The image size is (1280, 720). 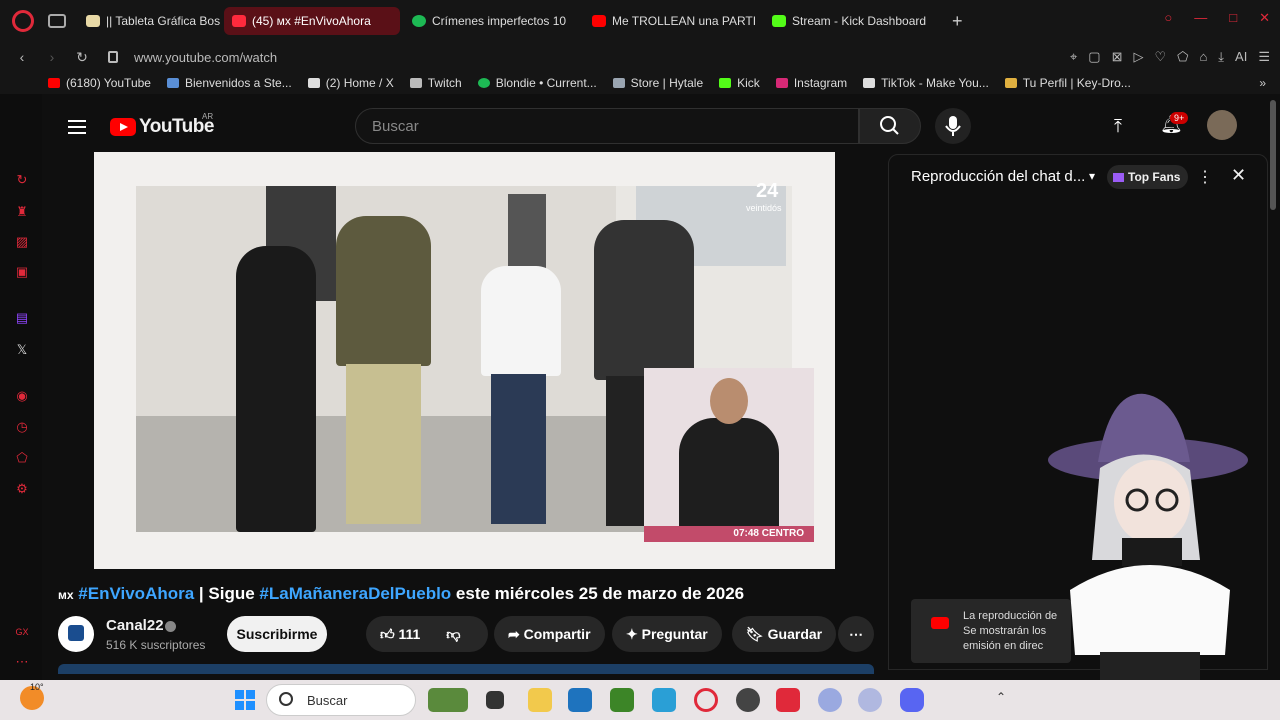 I want to click on new-tab-button: +, so click(x=957, y=21).